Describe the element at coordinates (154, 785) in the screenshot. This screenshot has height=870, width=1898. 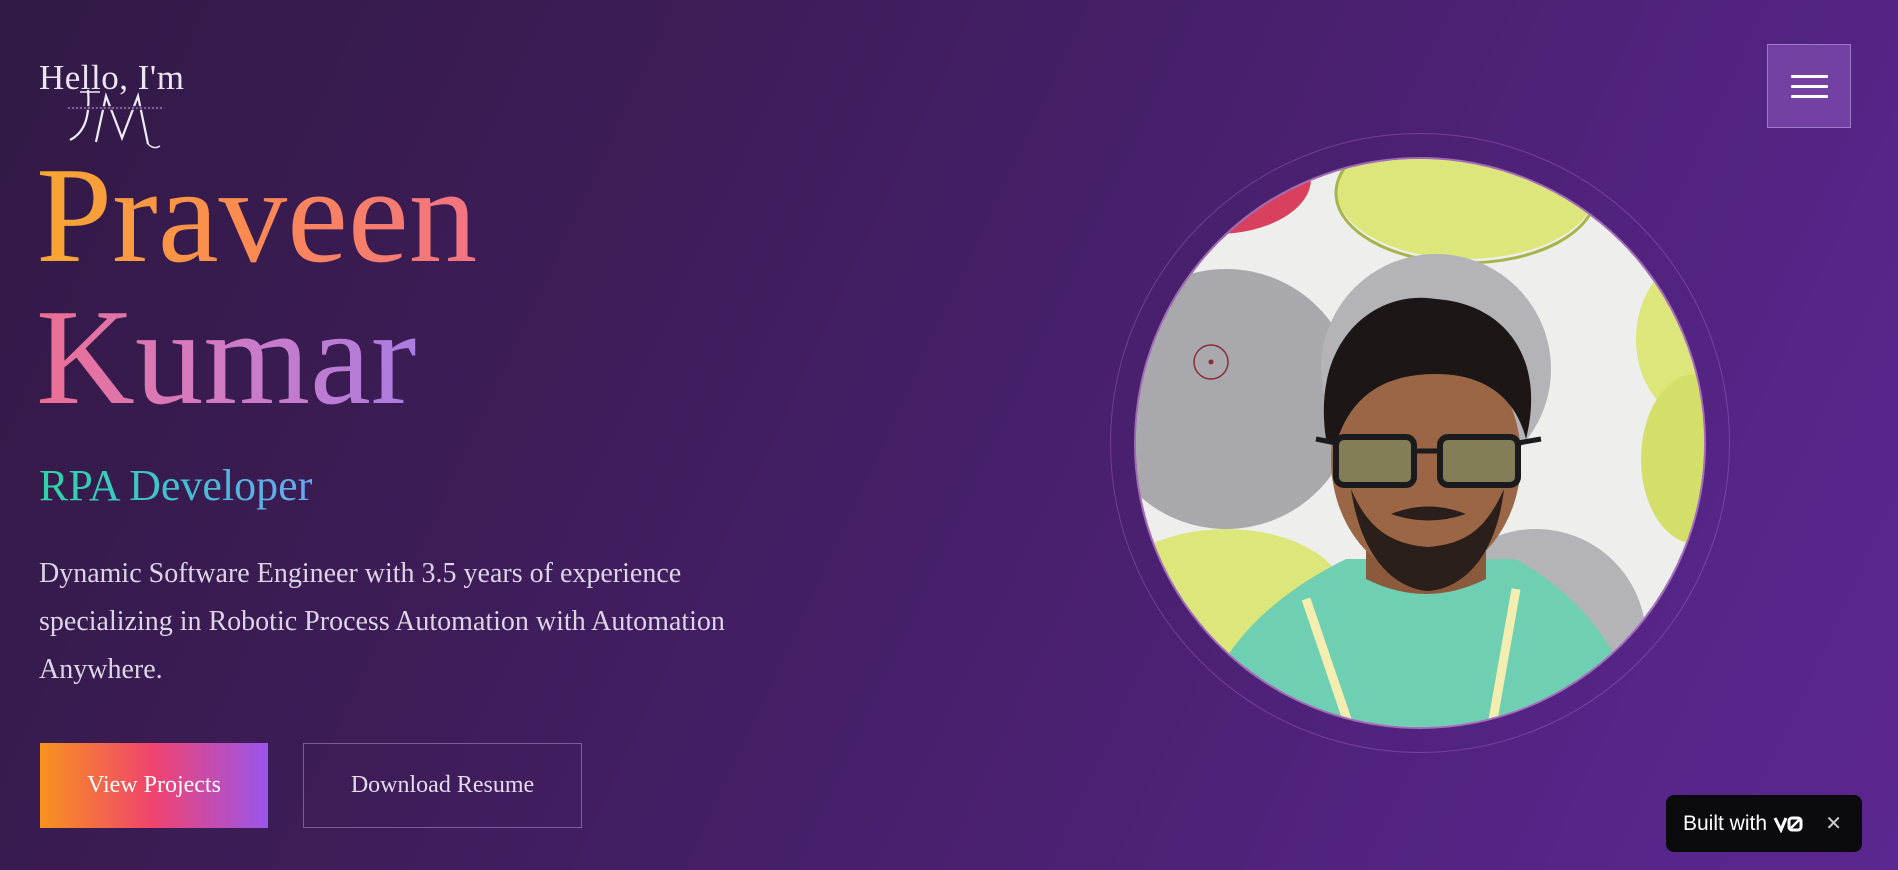
I see `view-projects-button: View Projects` at that location.